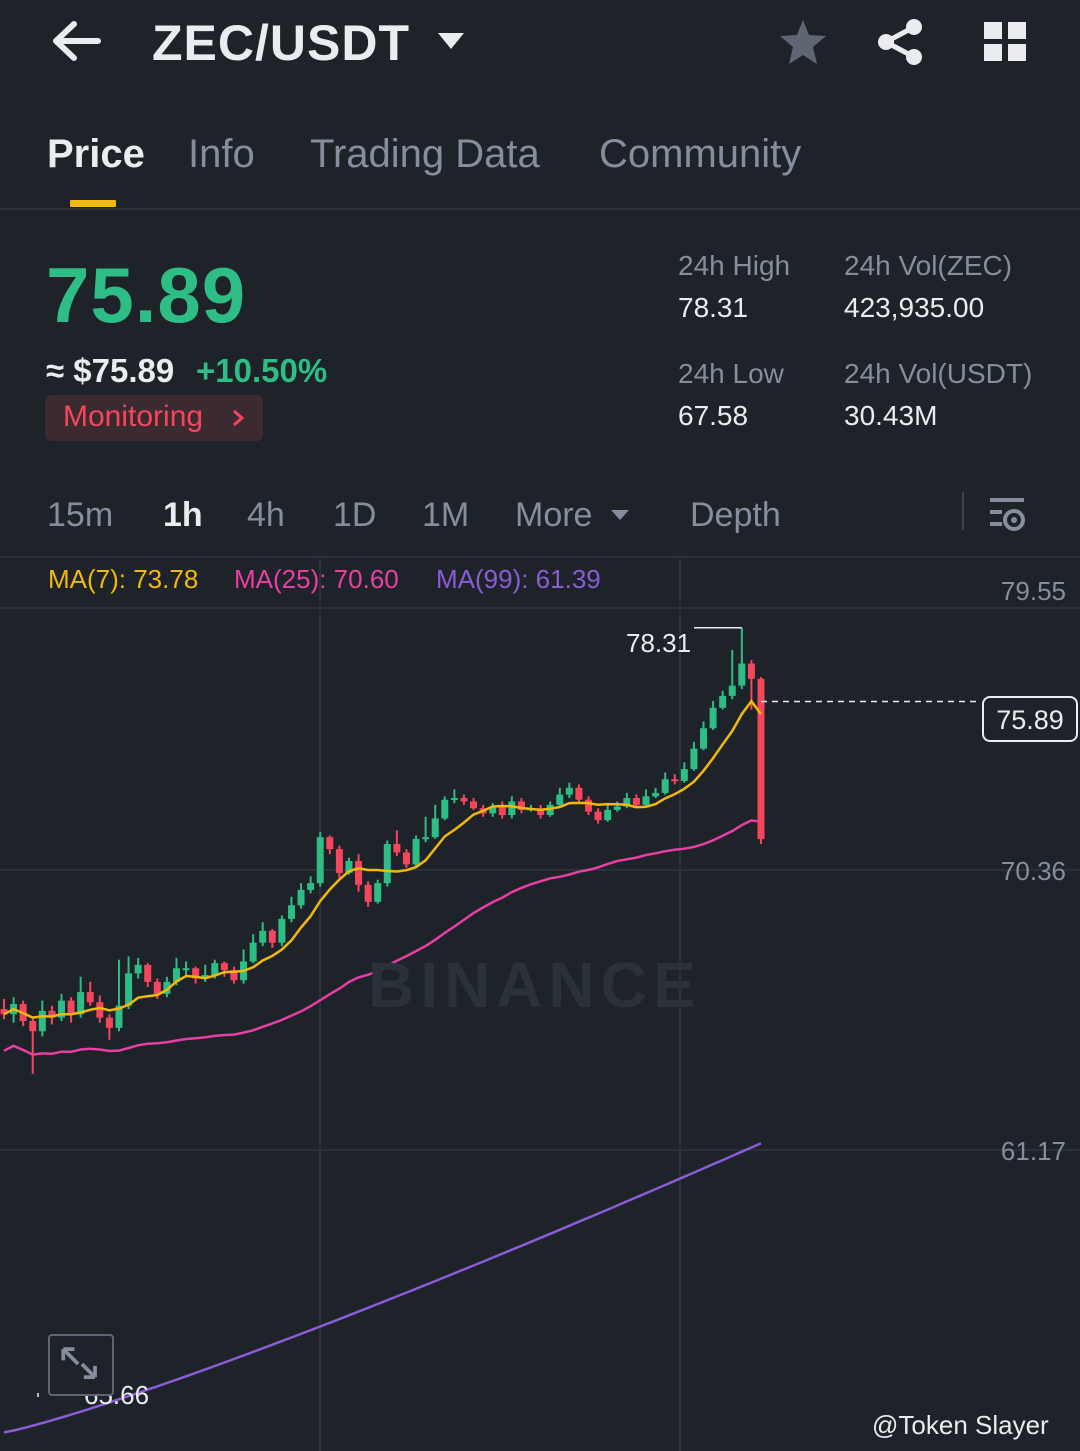  What do you see at coordinates (960, 1425) in the screenshot?
I see `watermark-user: @Token Slayer` at bounding box center [960, 1425].